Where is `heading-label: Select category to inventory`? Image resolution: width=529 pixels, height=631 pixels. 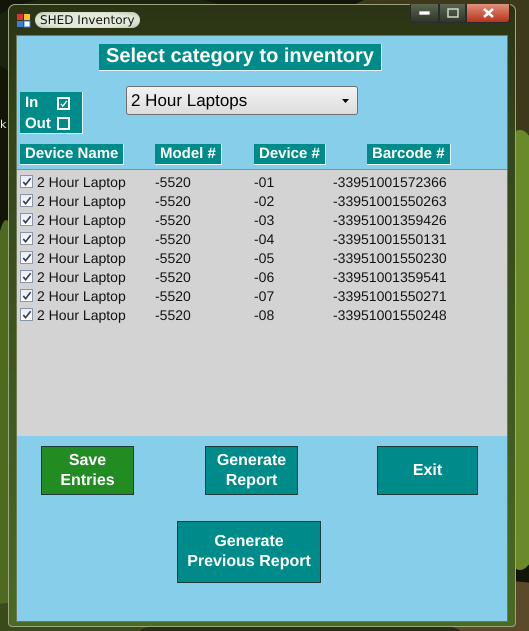 heading-label: Select category to inventory is located at coordinates (240, 57).